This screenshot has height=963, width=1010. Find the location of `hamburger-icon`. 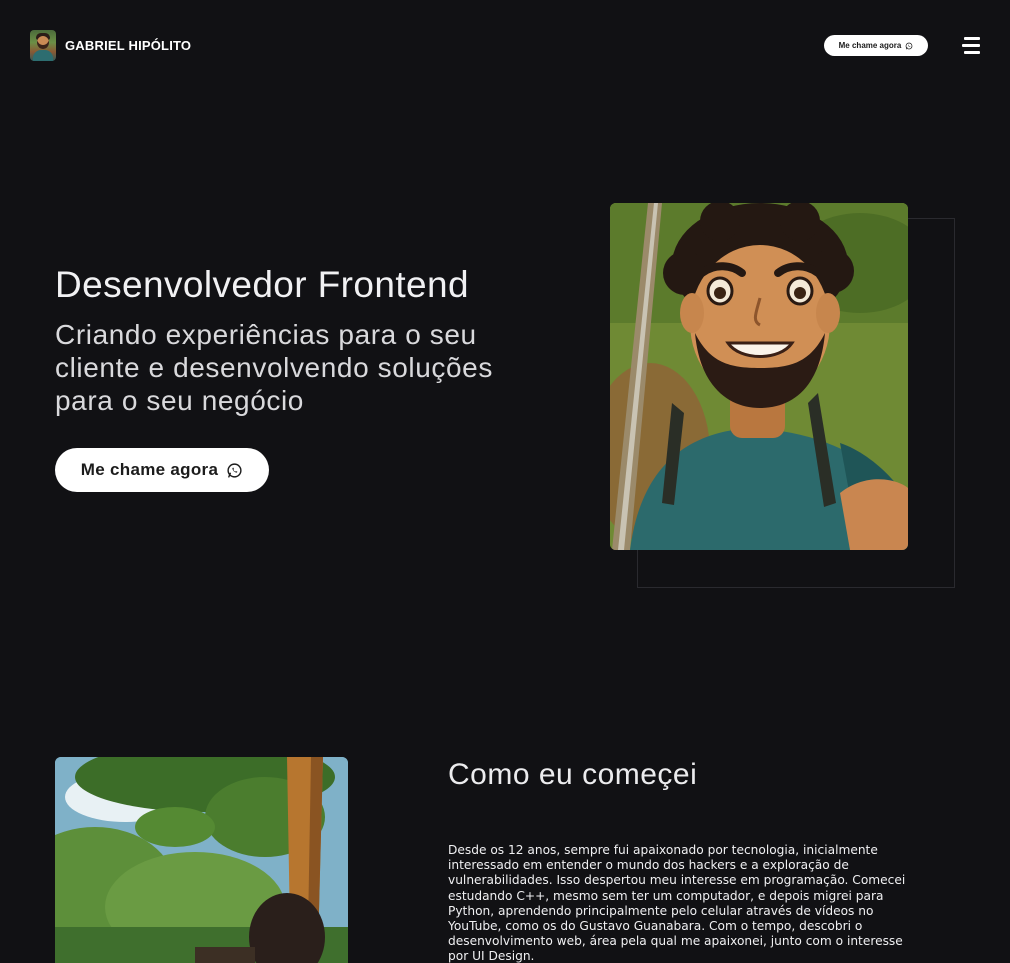

hamburger-icon is located at coordinates (972, 38).